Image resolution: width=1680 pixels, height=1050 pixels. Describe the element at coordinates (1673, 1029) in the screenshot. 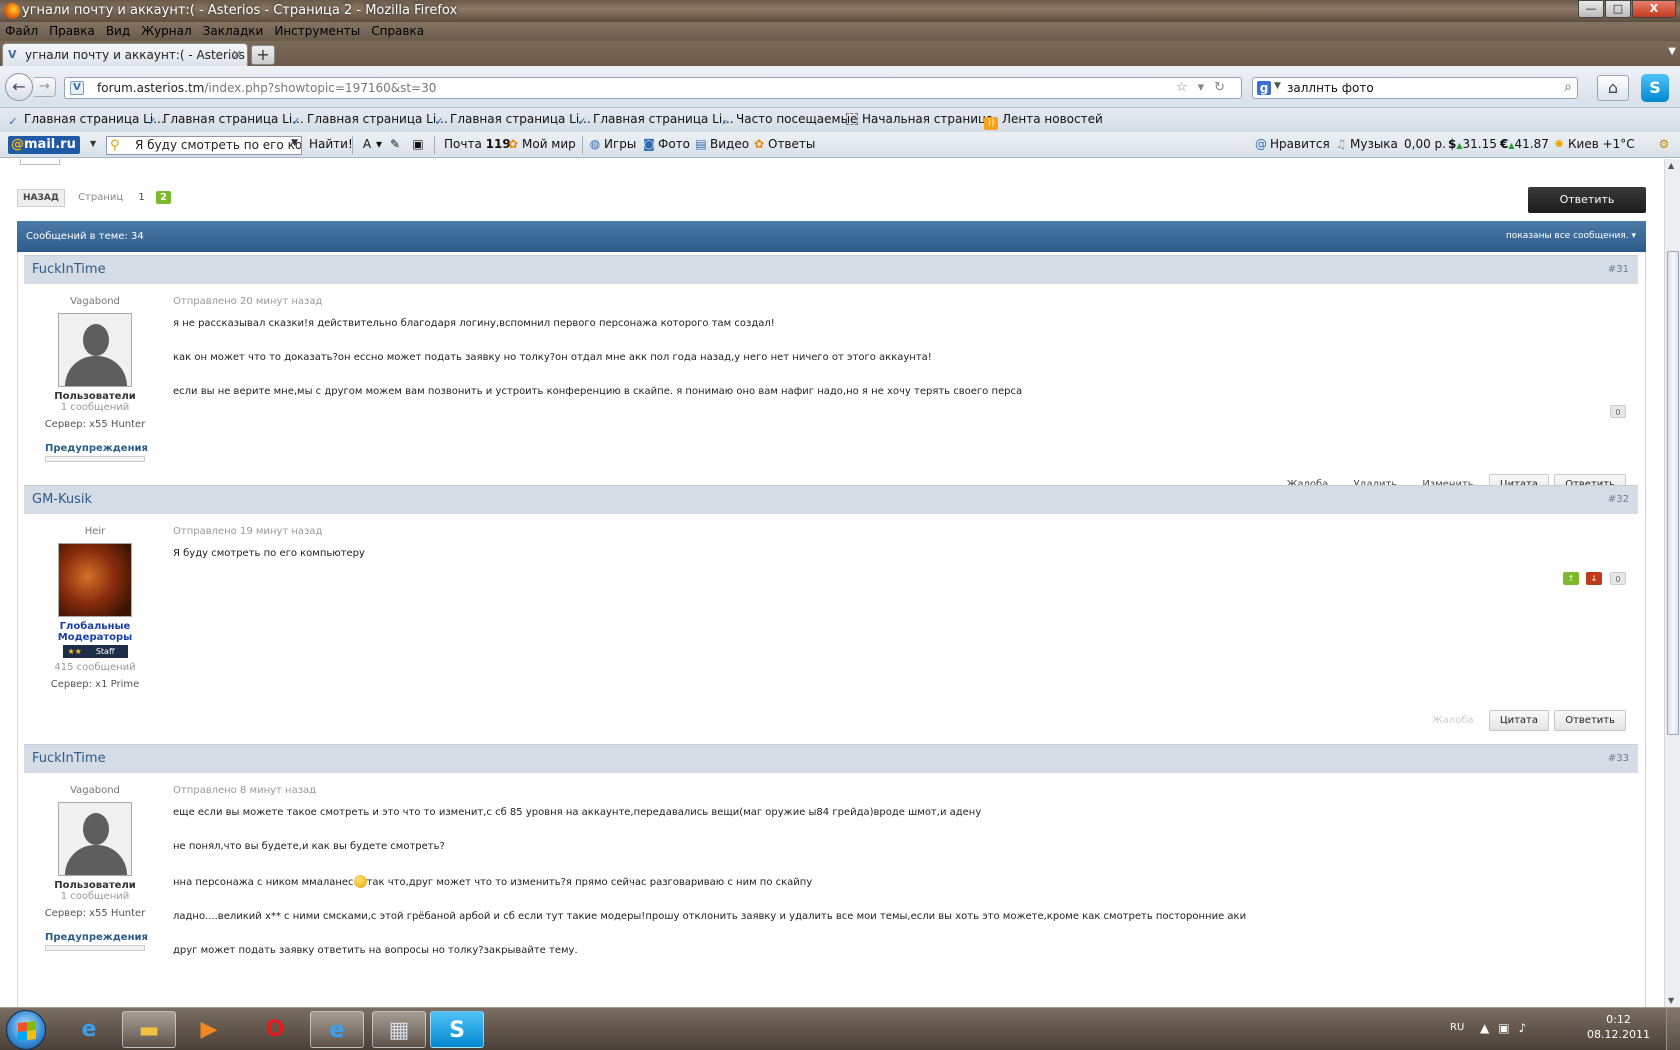

I see `show-desktop-button` at that location.